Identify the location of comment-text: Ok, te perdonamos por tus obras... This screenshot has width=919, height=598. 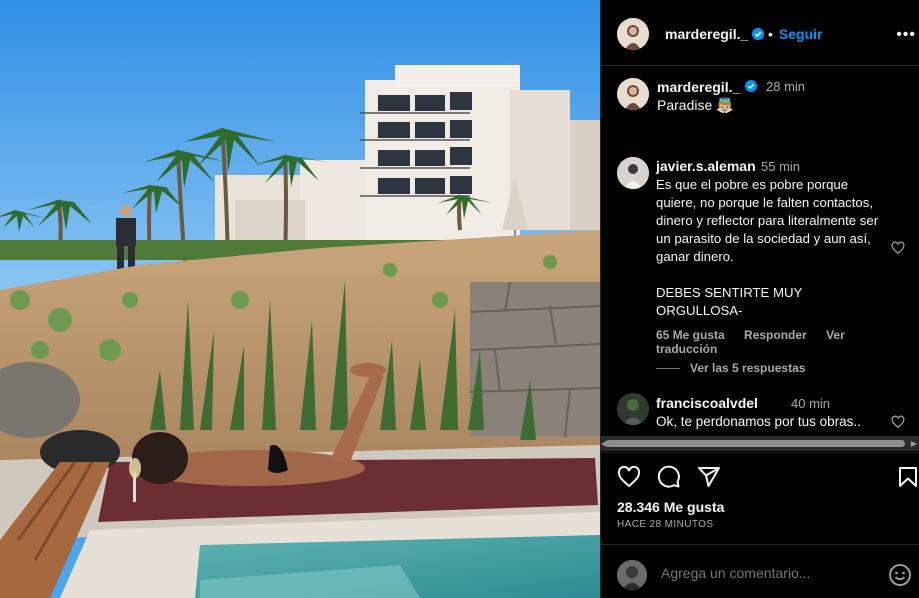
(758, 421).